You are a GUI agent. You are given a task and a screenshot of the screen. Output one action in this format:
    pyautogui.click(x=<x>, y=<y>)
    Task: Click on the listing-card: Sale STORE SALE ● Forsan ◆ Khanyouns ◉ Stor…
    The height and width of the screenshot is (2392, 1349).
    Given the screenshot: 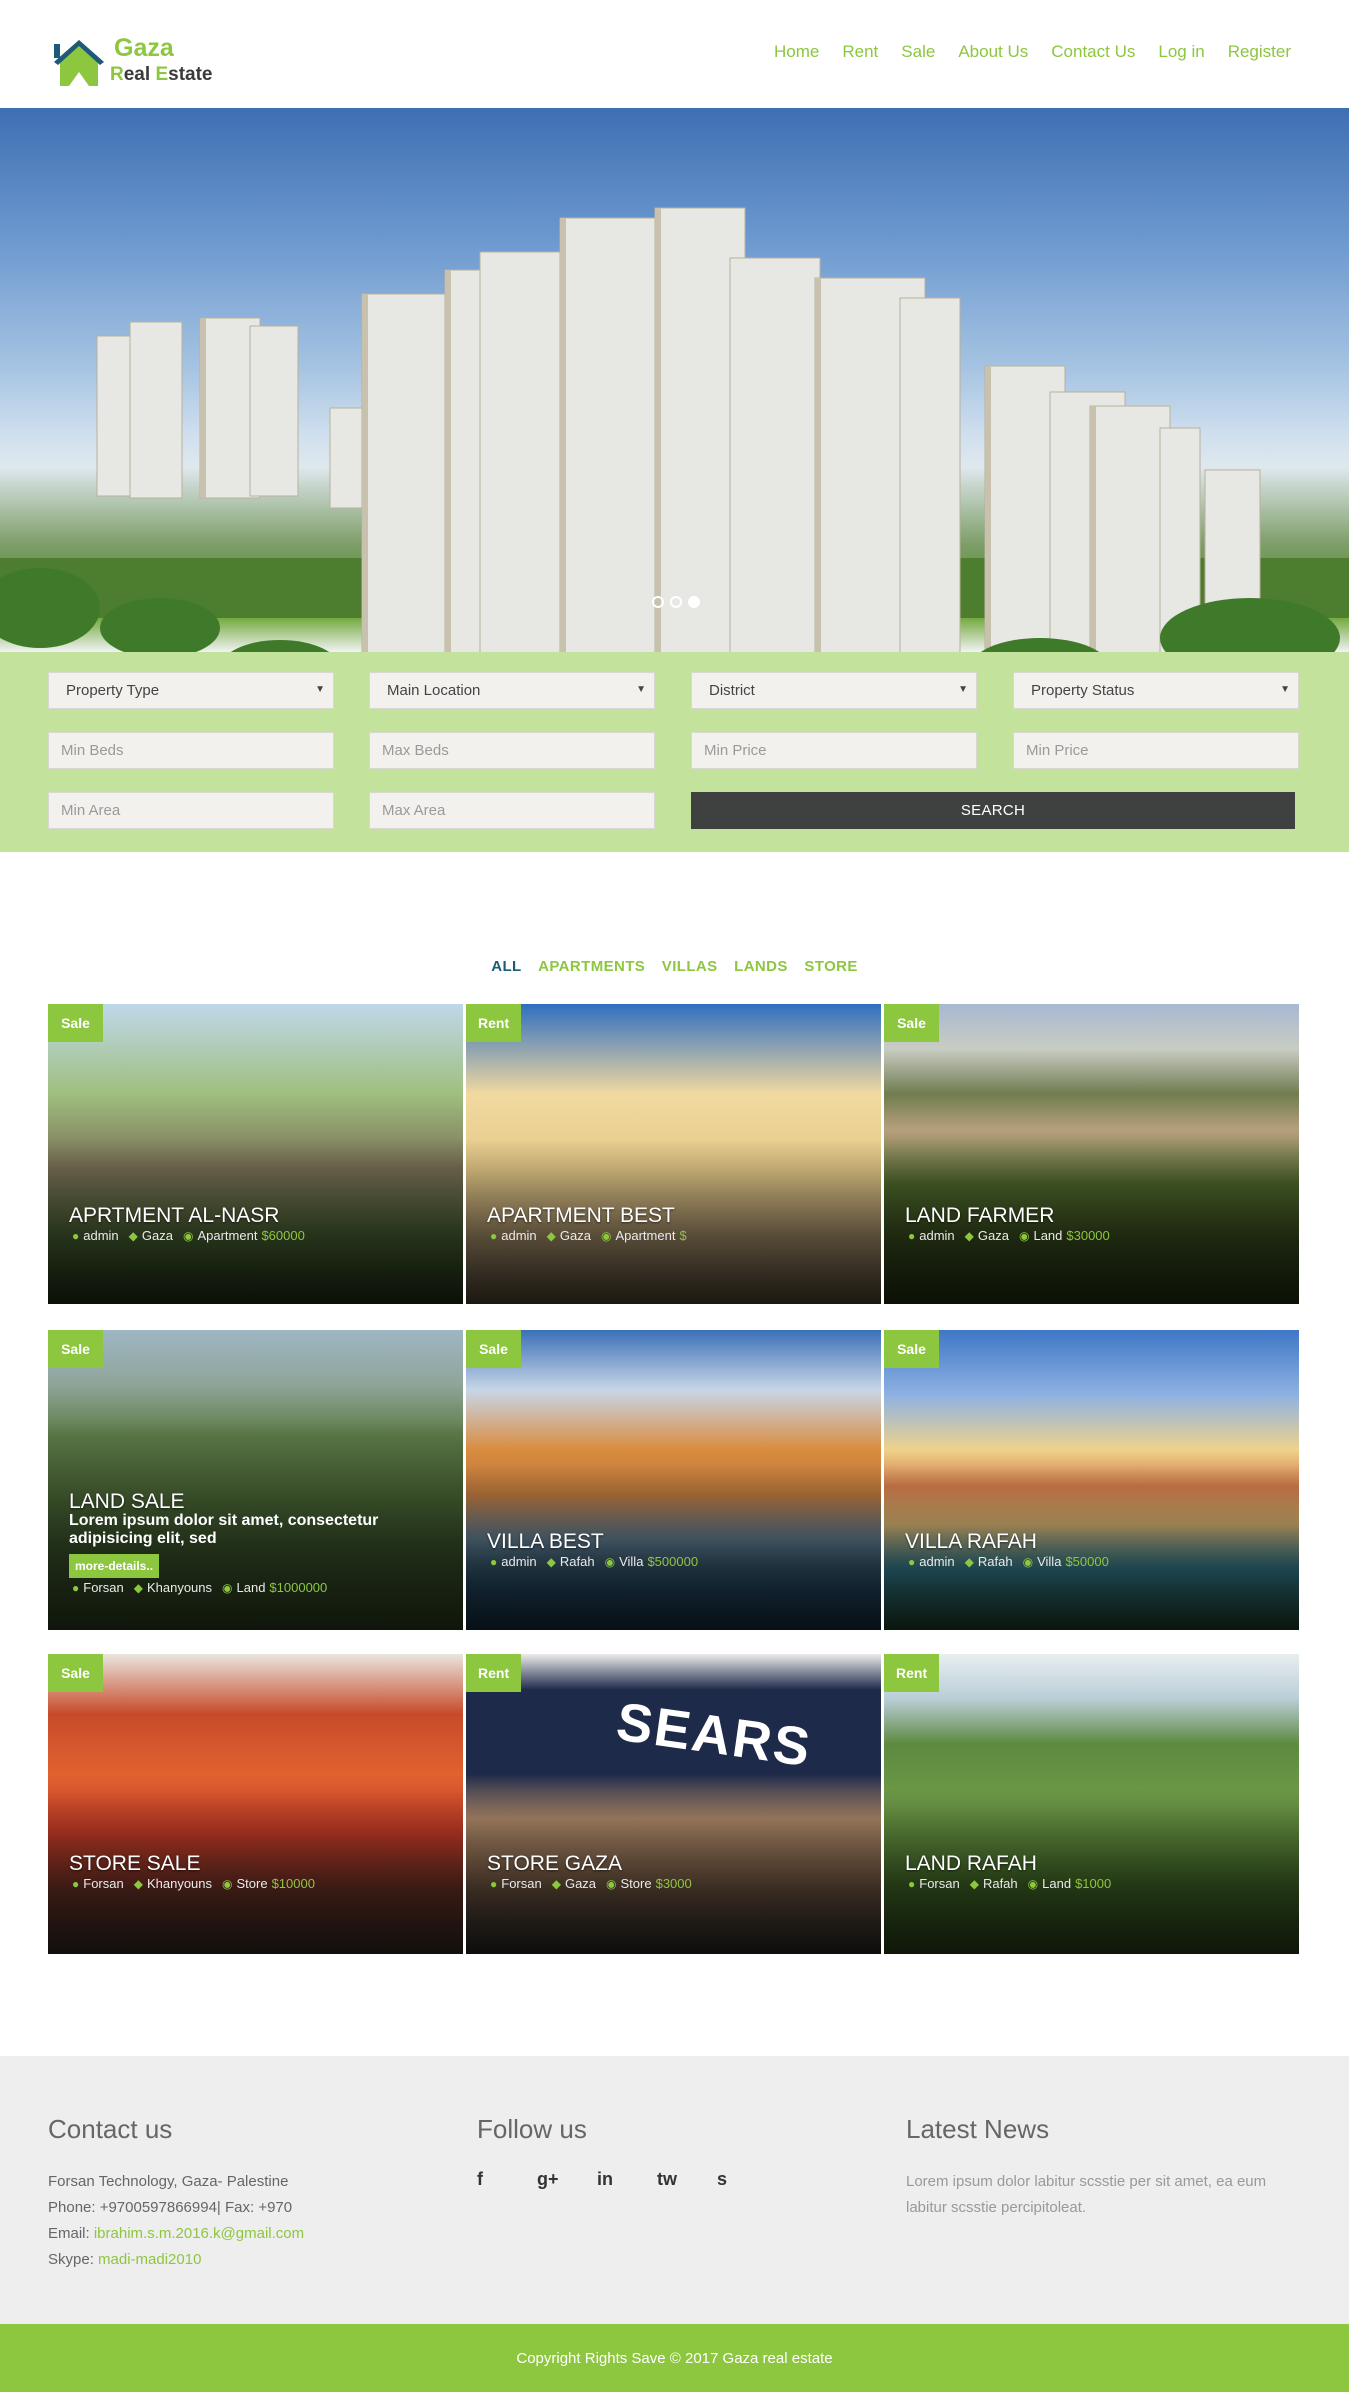 What is the action you would take?
    pyautogui.click(x=255, y=1804)
    